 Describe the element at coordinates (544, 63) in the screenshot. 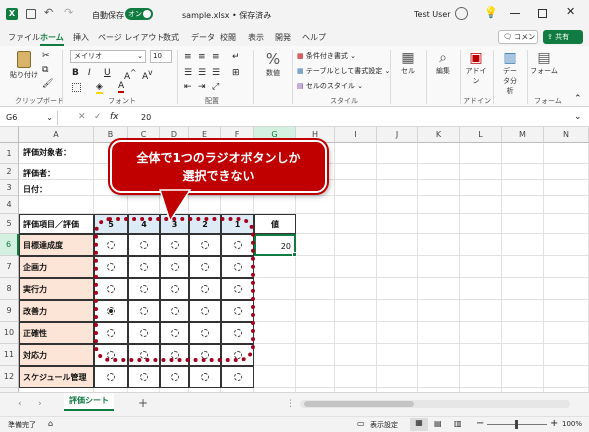

I see `form-button: ▤ フォーム` at that location.